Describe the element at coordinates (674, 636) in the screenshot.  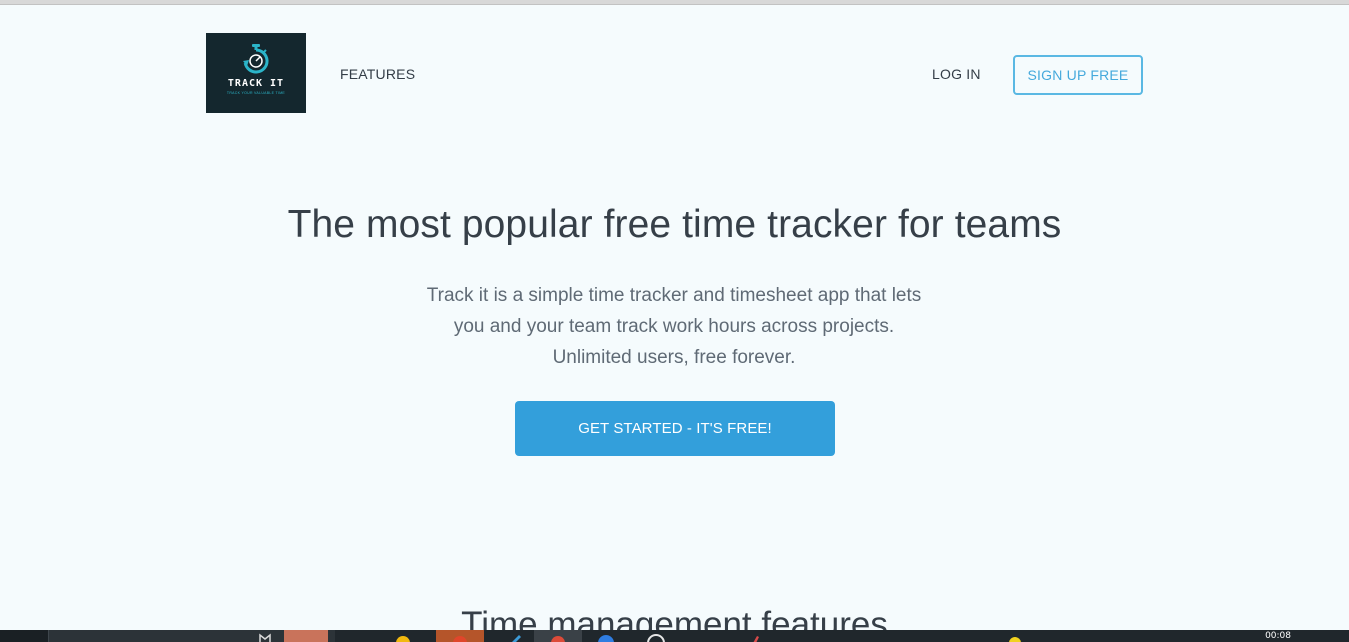
I see `os-taskbar: 00:08` at that location.